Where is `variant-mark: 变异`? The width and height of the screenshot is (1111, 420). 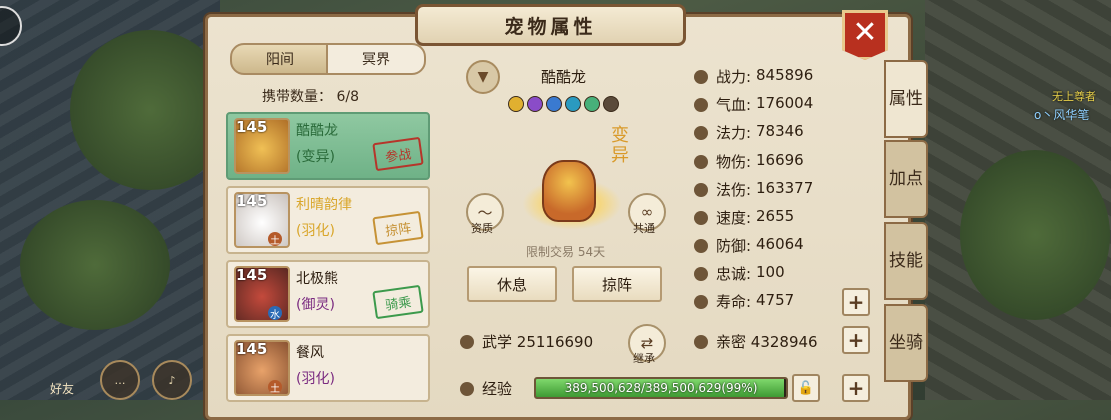
variant-mark: 变异 is located at coordinates (620, 145).